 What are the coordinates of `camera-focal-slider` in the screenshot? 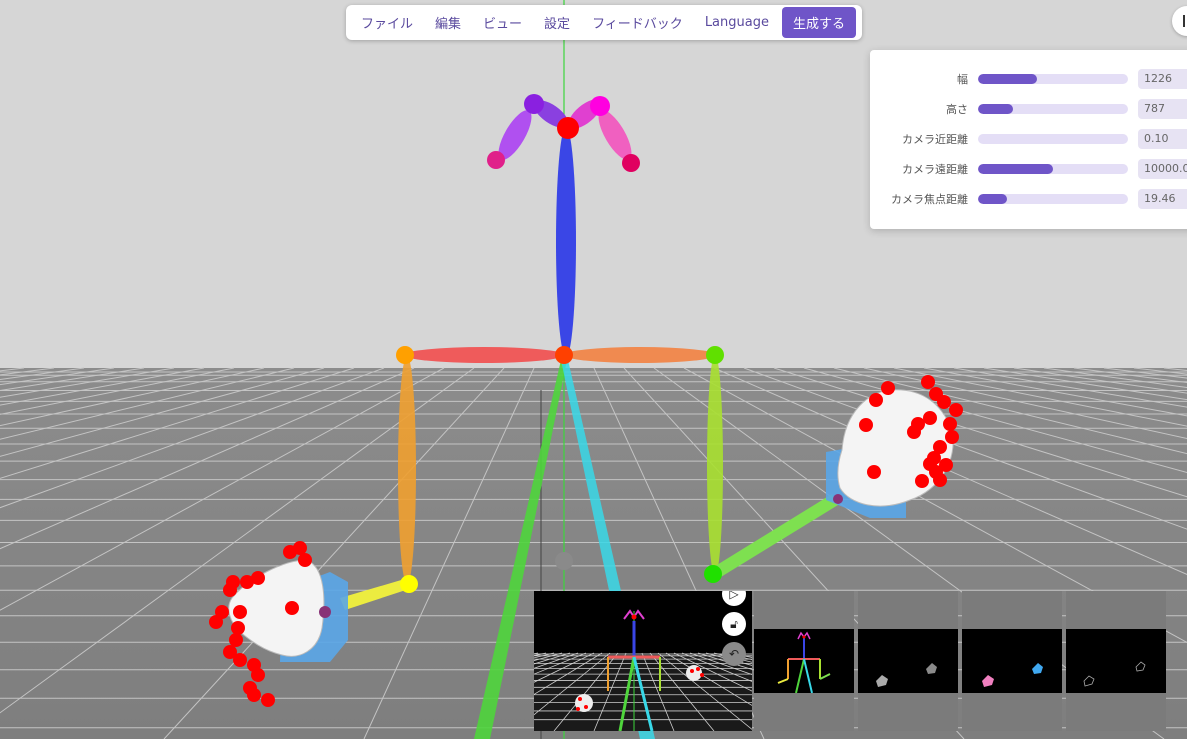 It's located at (1053, 199).